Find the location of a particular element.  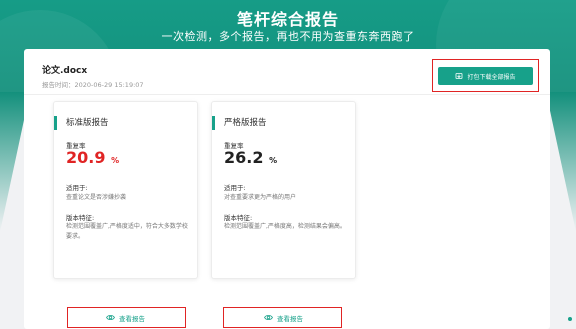

rate-value: 20.9 % is located at coordinates (92, 157).